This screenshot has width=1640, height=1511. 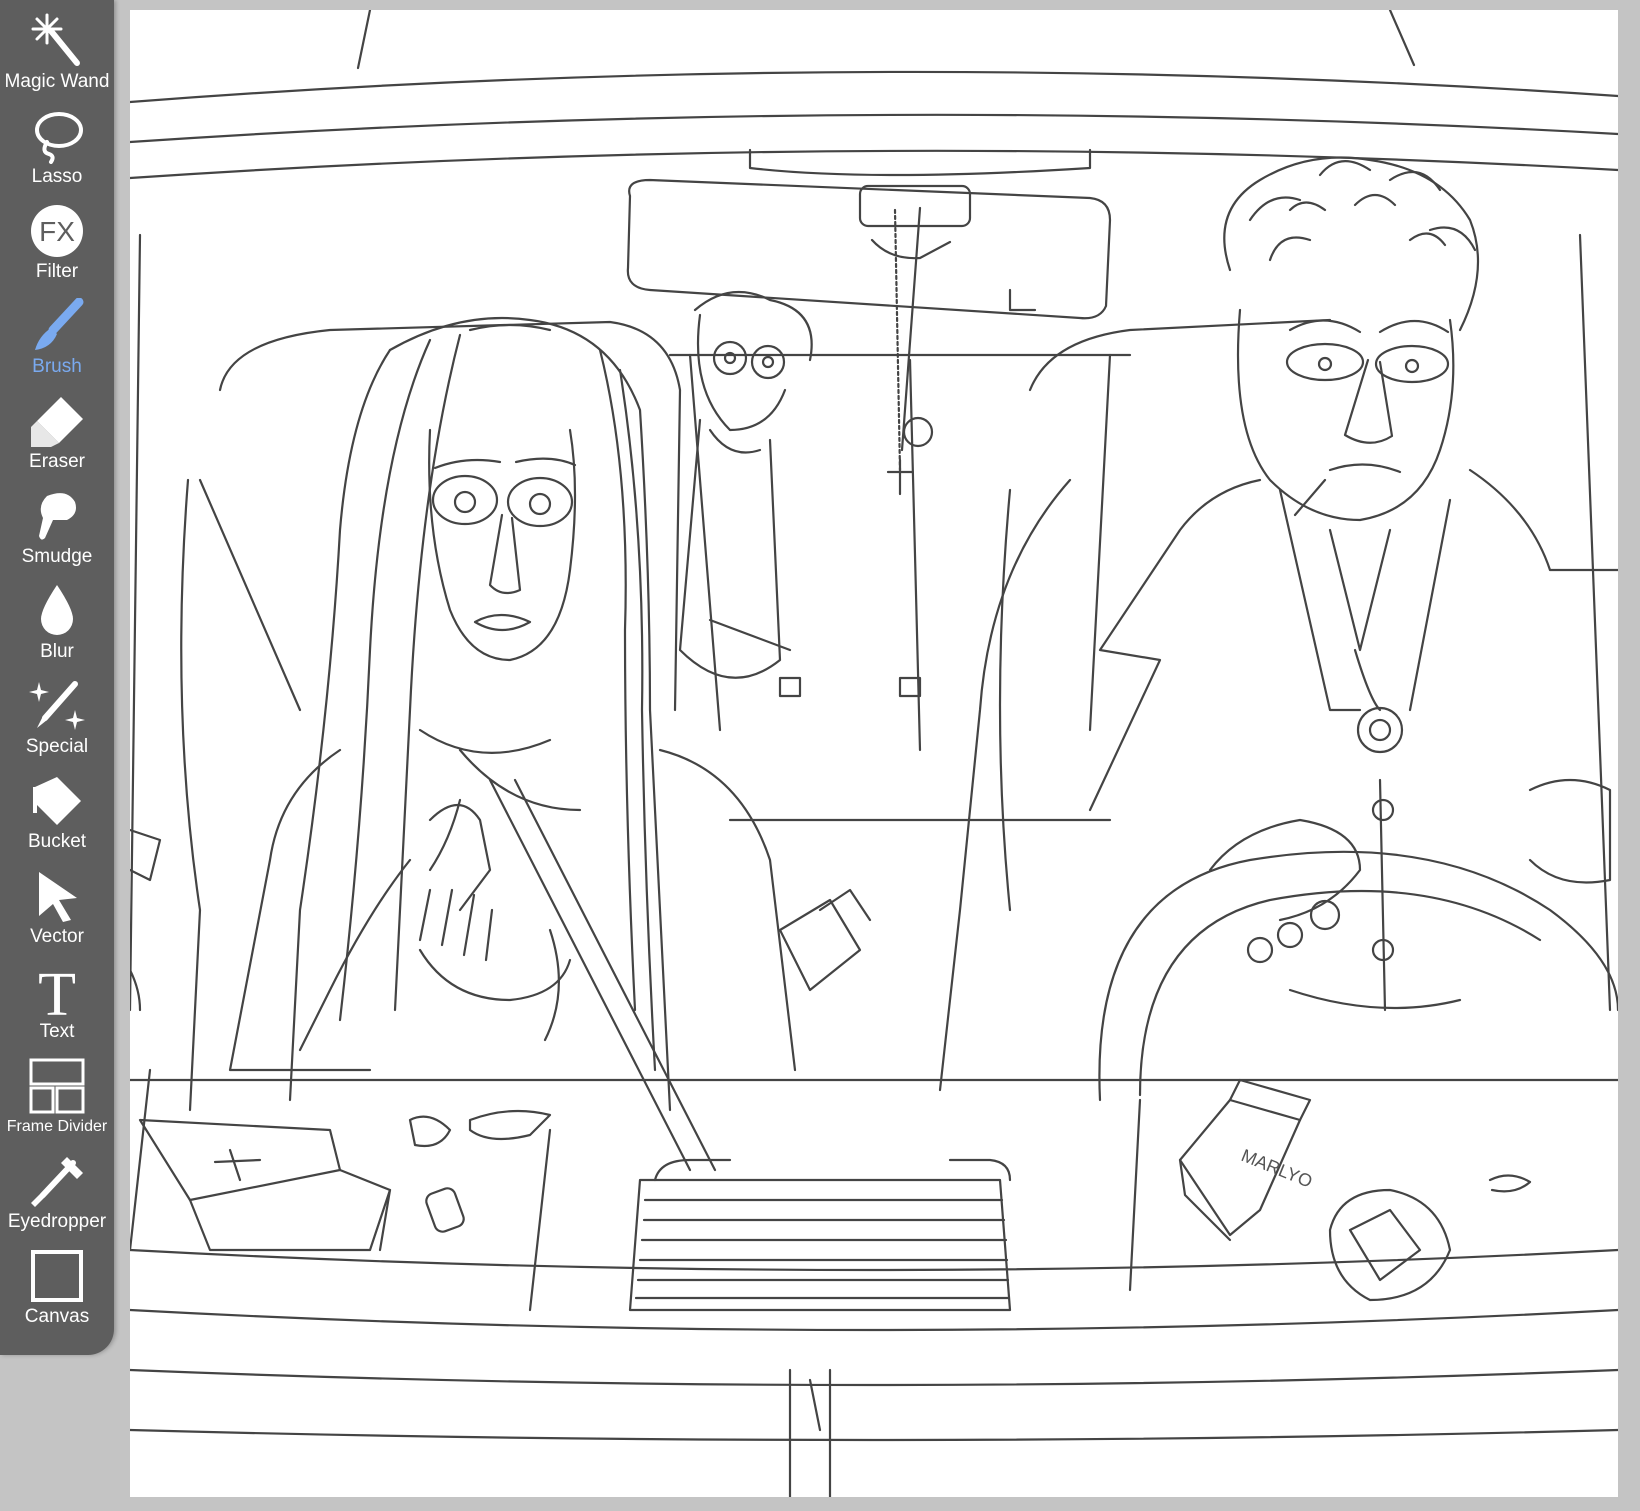 I want to click on magic-wand-icon, so click(x=55, y=39).